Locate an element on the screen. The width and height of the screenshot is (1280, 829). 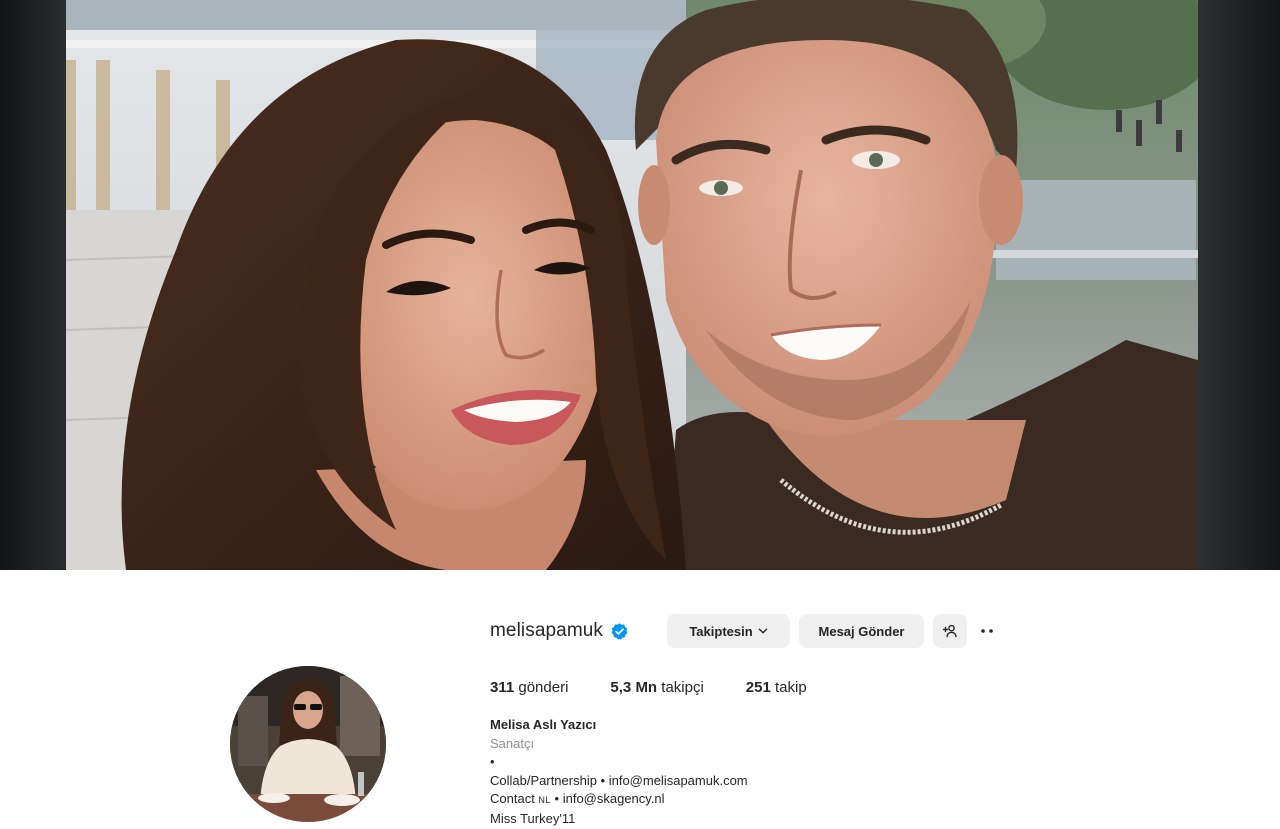
posts-stat: 311 gönderi is located at coordinates (529, 687).